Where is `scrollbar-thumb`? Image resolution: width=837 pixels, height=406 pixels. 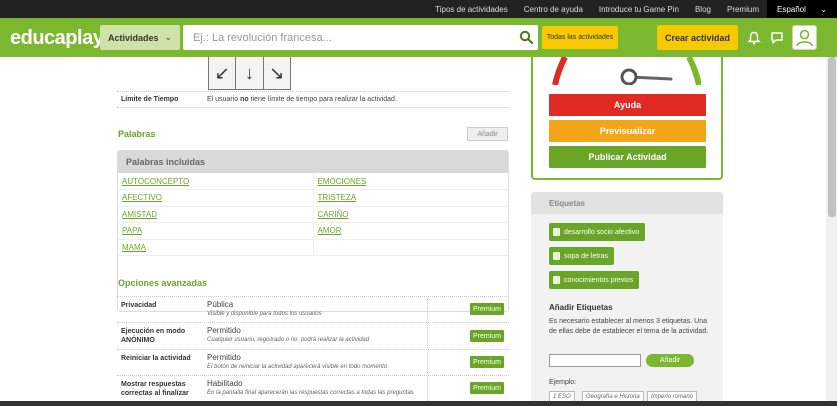 scrollbar-thumb is located at coordinates (832, 137).